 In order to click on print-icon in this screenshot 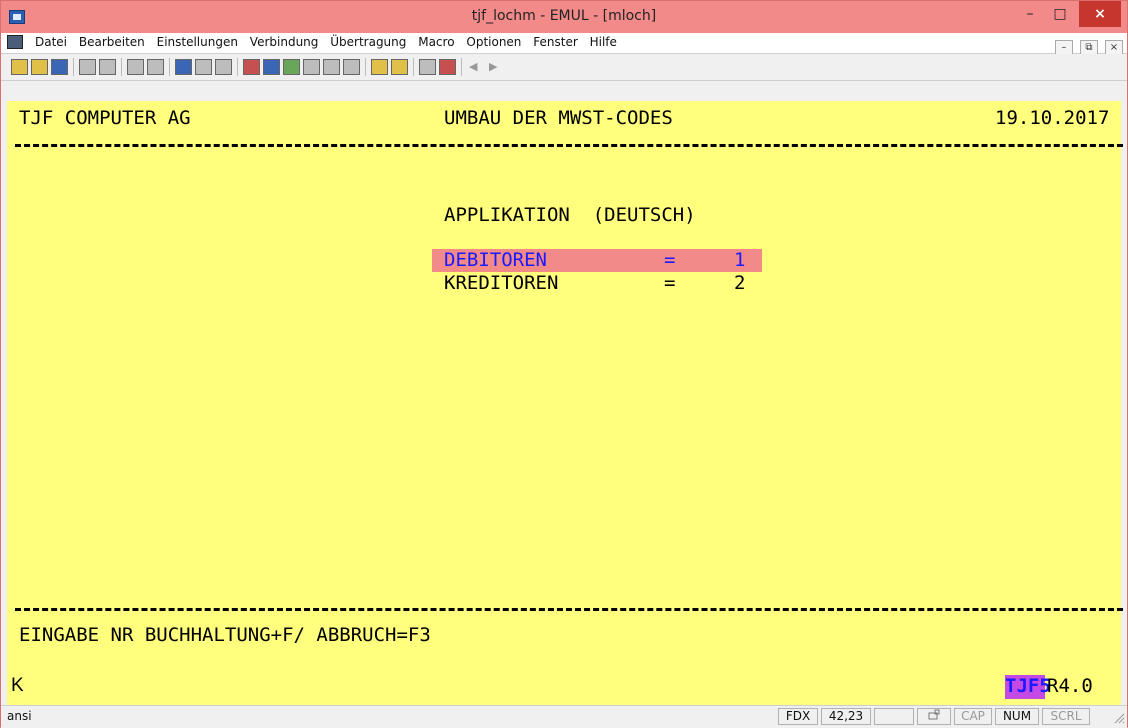, I will do `click(87, 67)`.